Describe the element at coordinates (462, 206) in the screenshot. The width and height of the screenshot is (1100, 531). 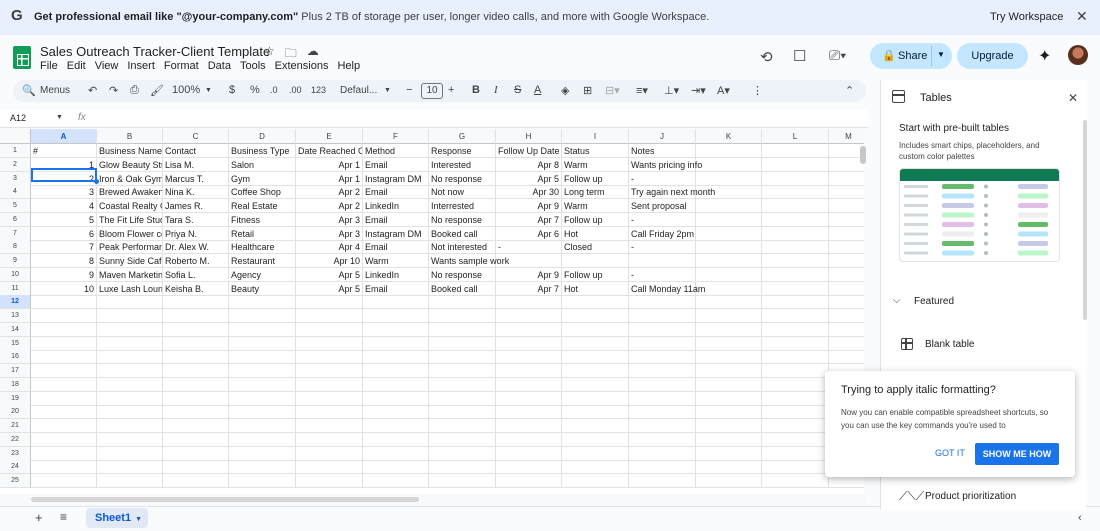
I see `table-cell: Interrested` at that location.